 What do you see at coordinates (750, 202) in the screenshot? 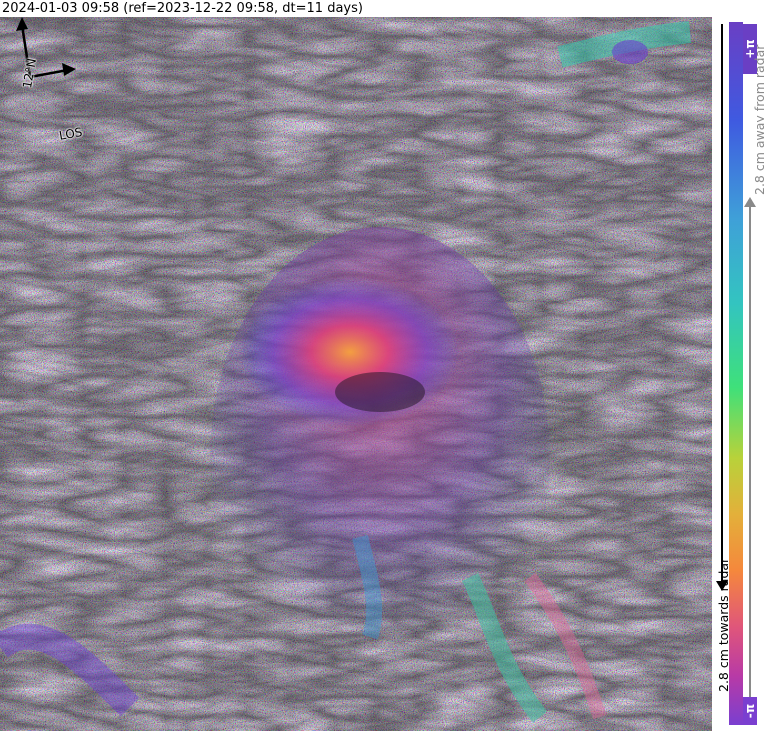
I see `away-arrow-icon` at bounding box center [750, 202].